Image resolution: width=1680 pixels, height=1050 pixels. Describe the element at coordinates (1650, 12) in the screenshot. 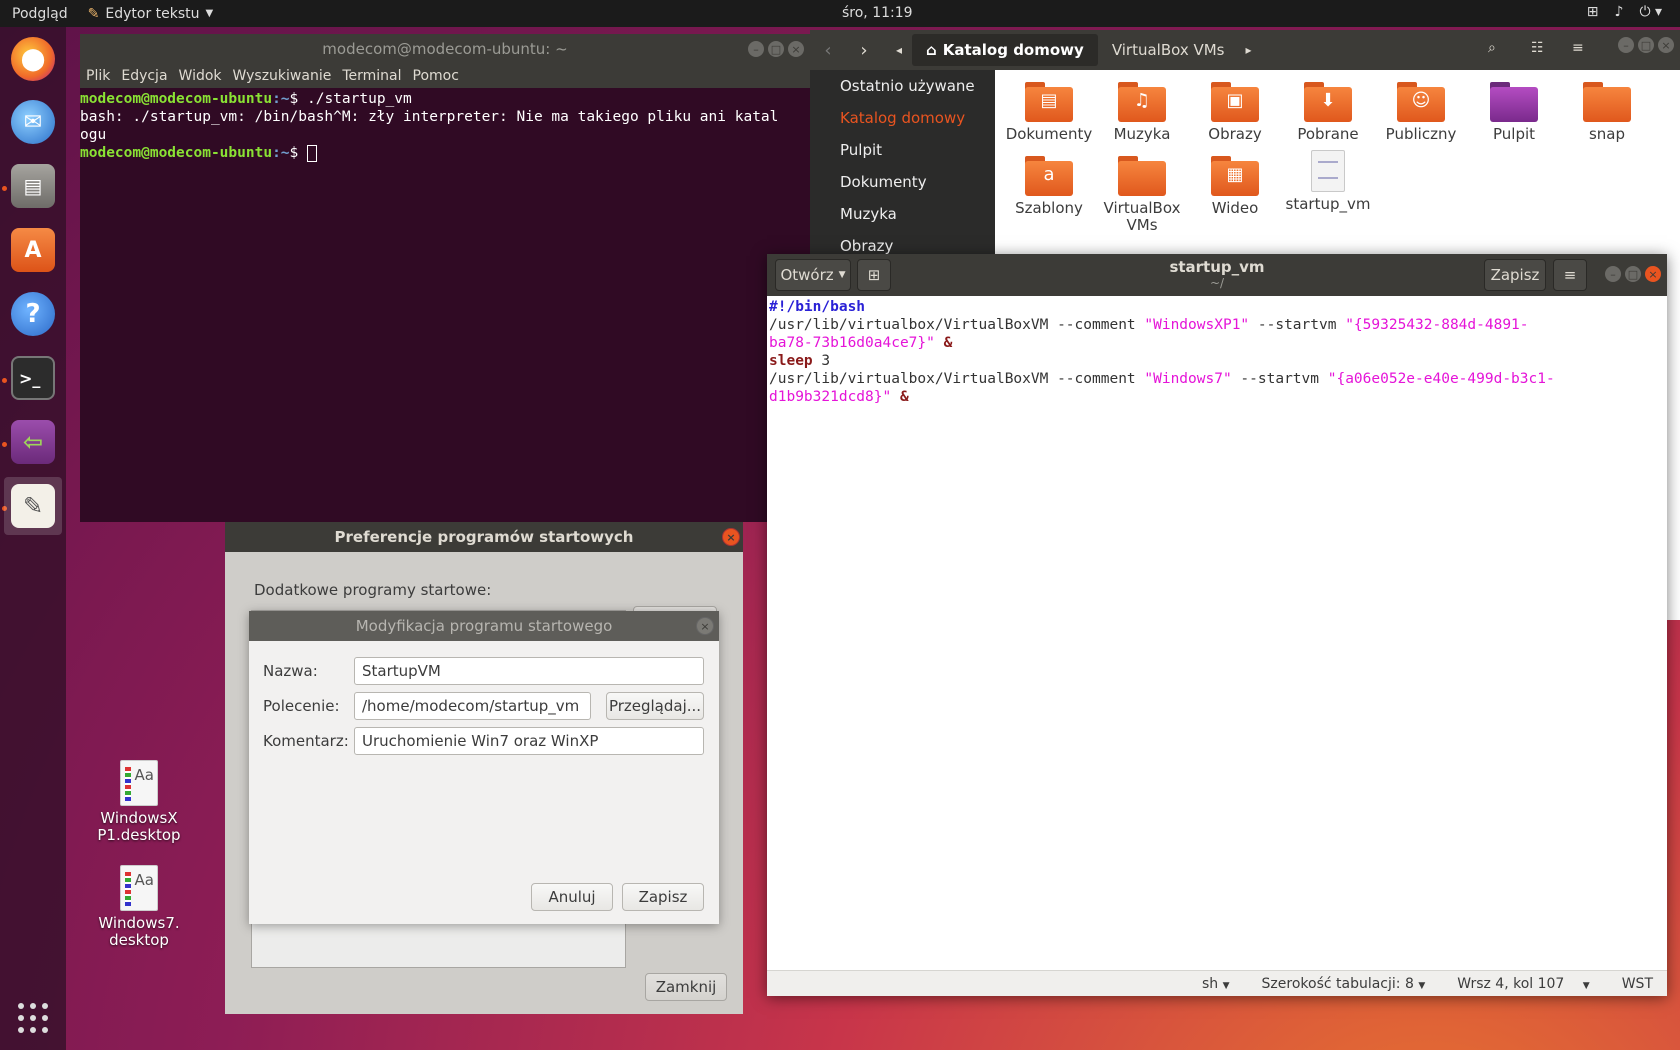

I see `power-icon: ⏻ ▾` at that location.